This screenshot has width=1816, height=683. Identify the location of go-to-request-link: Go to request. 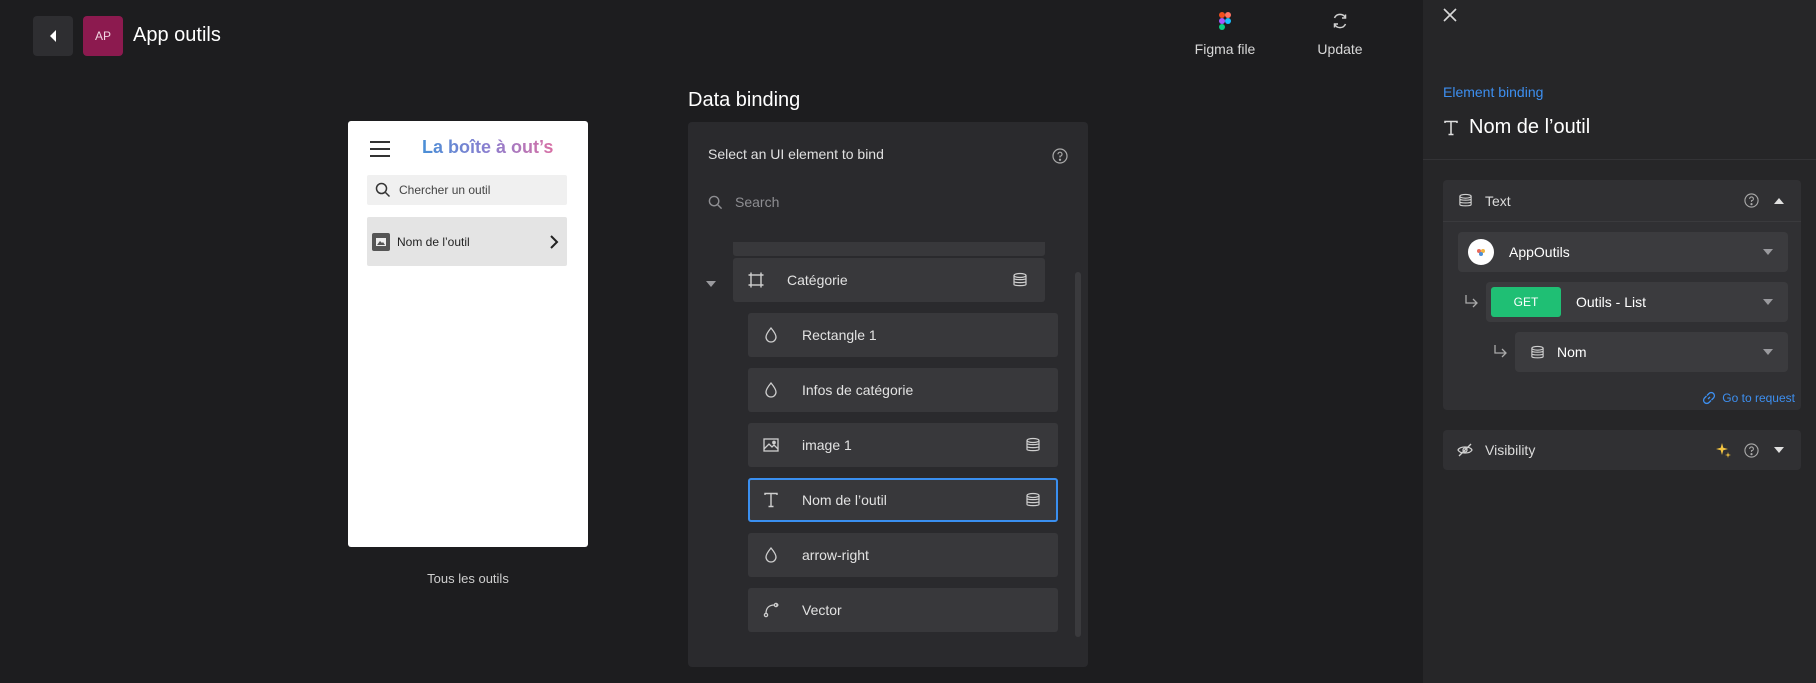
(1748, 398).